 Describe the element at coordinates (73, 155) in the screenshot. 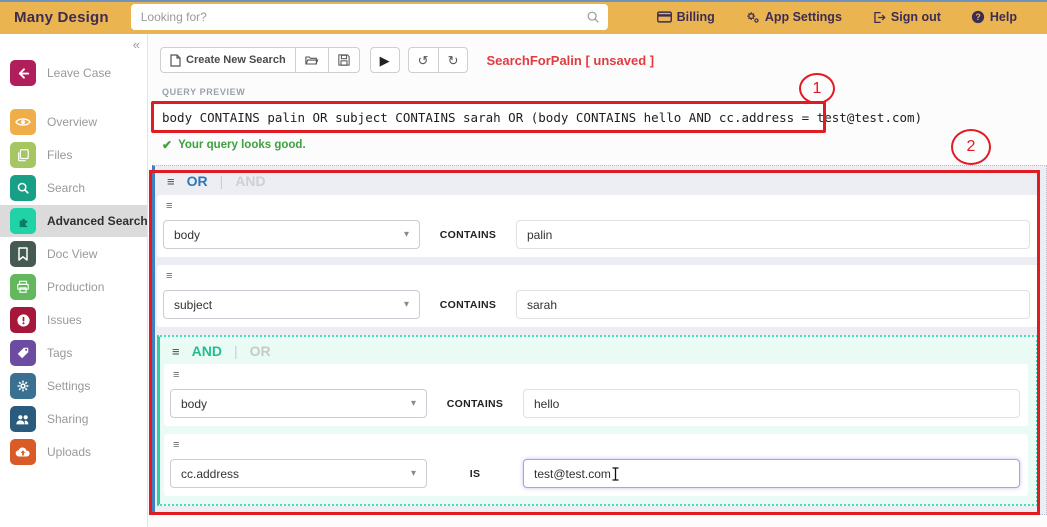

I see `sidebar-item-files: Files` at that location.